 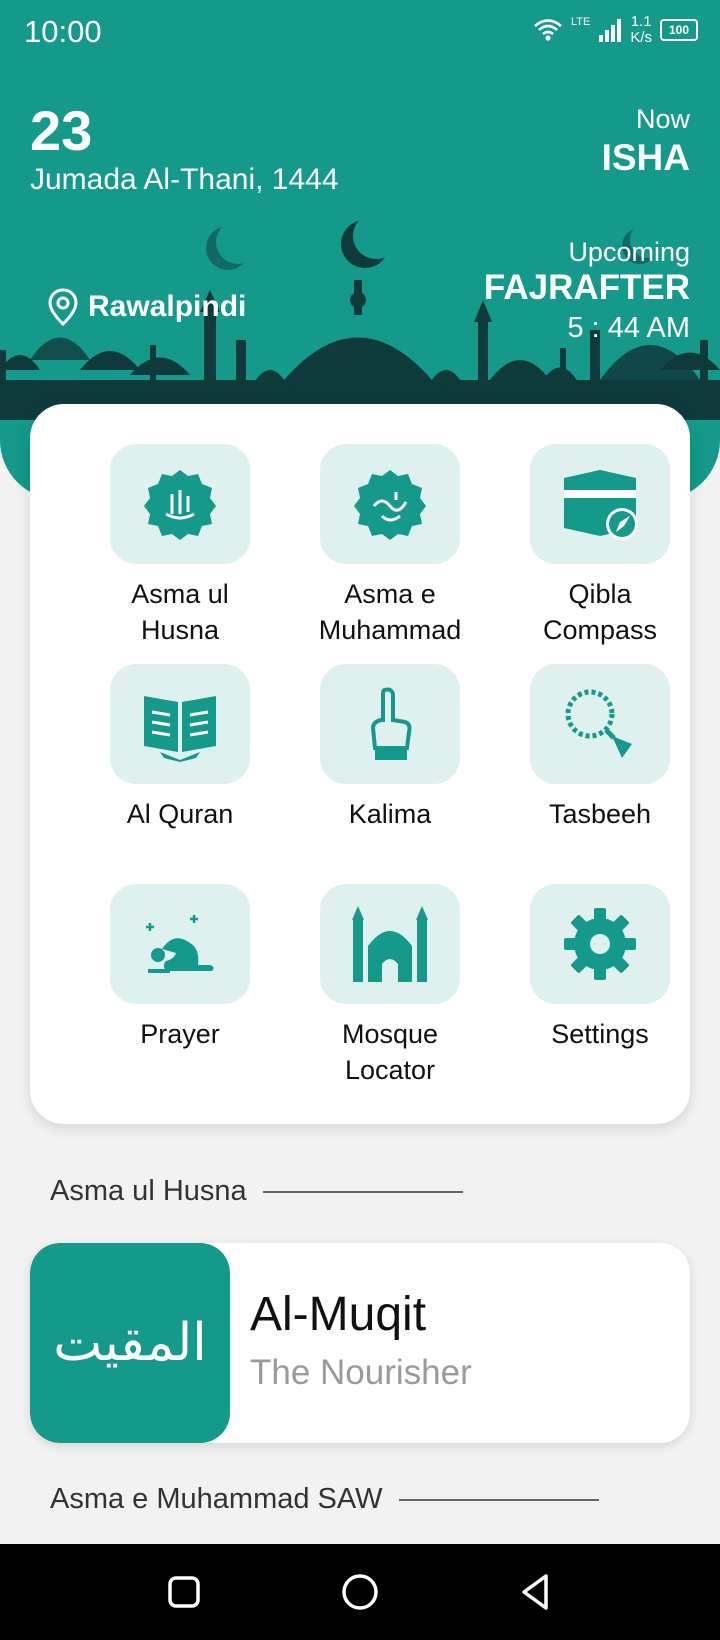 What do you see at coordinates (61, 130) in the screenshot?
I see `hijri-day: 23` at bounding box center [61, 130].